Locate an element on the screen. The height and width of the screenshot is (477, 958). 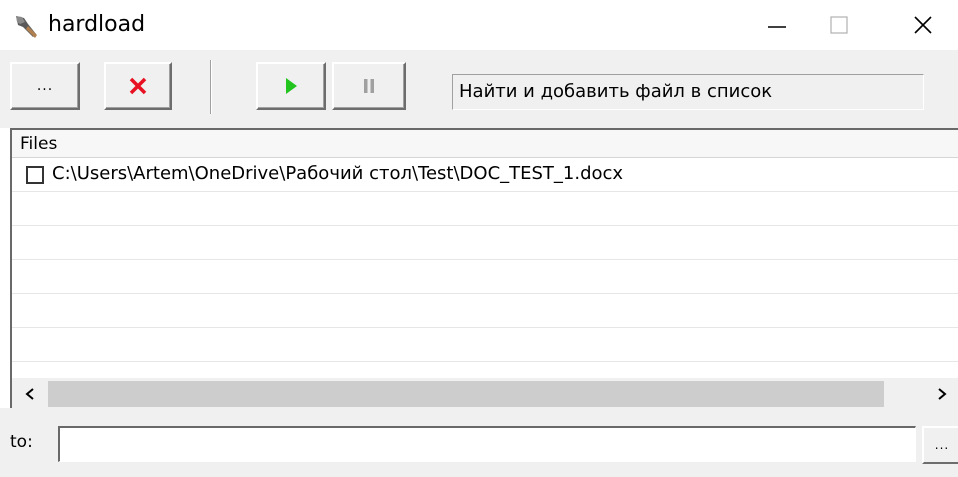
status-field: Найти и добавить файл в список is located at coordinates (688, 92).